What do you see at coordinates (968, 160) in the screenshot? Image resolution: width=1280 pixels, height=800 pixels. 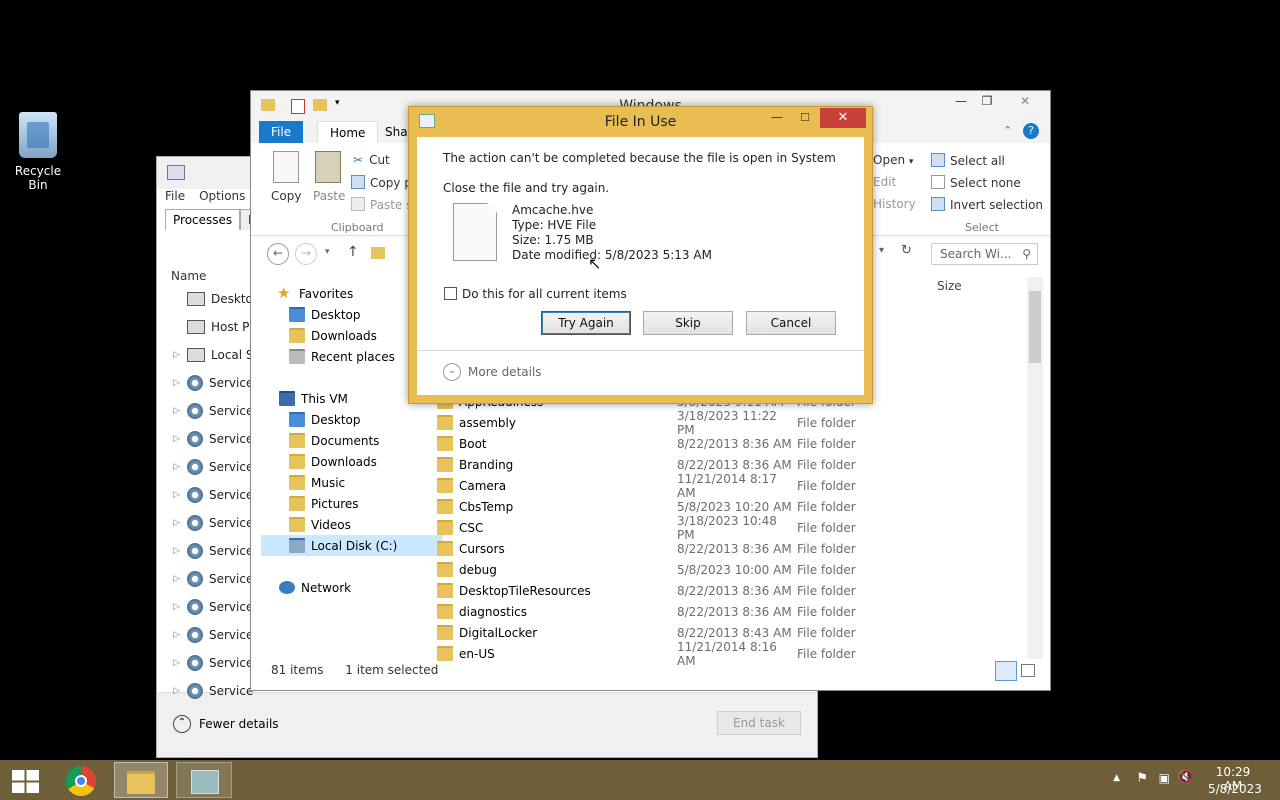 I see `select-all-button: Select all` at bounding box center [968, 160].